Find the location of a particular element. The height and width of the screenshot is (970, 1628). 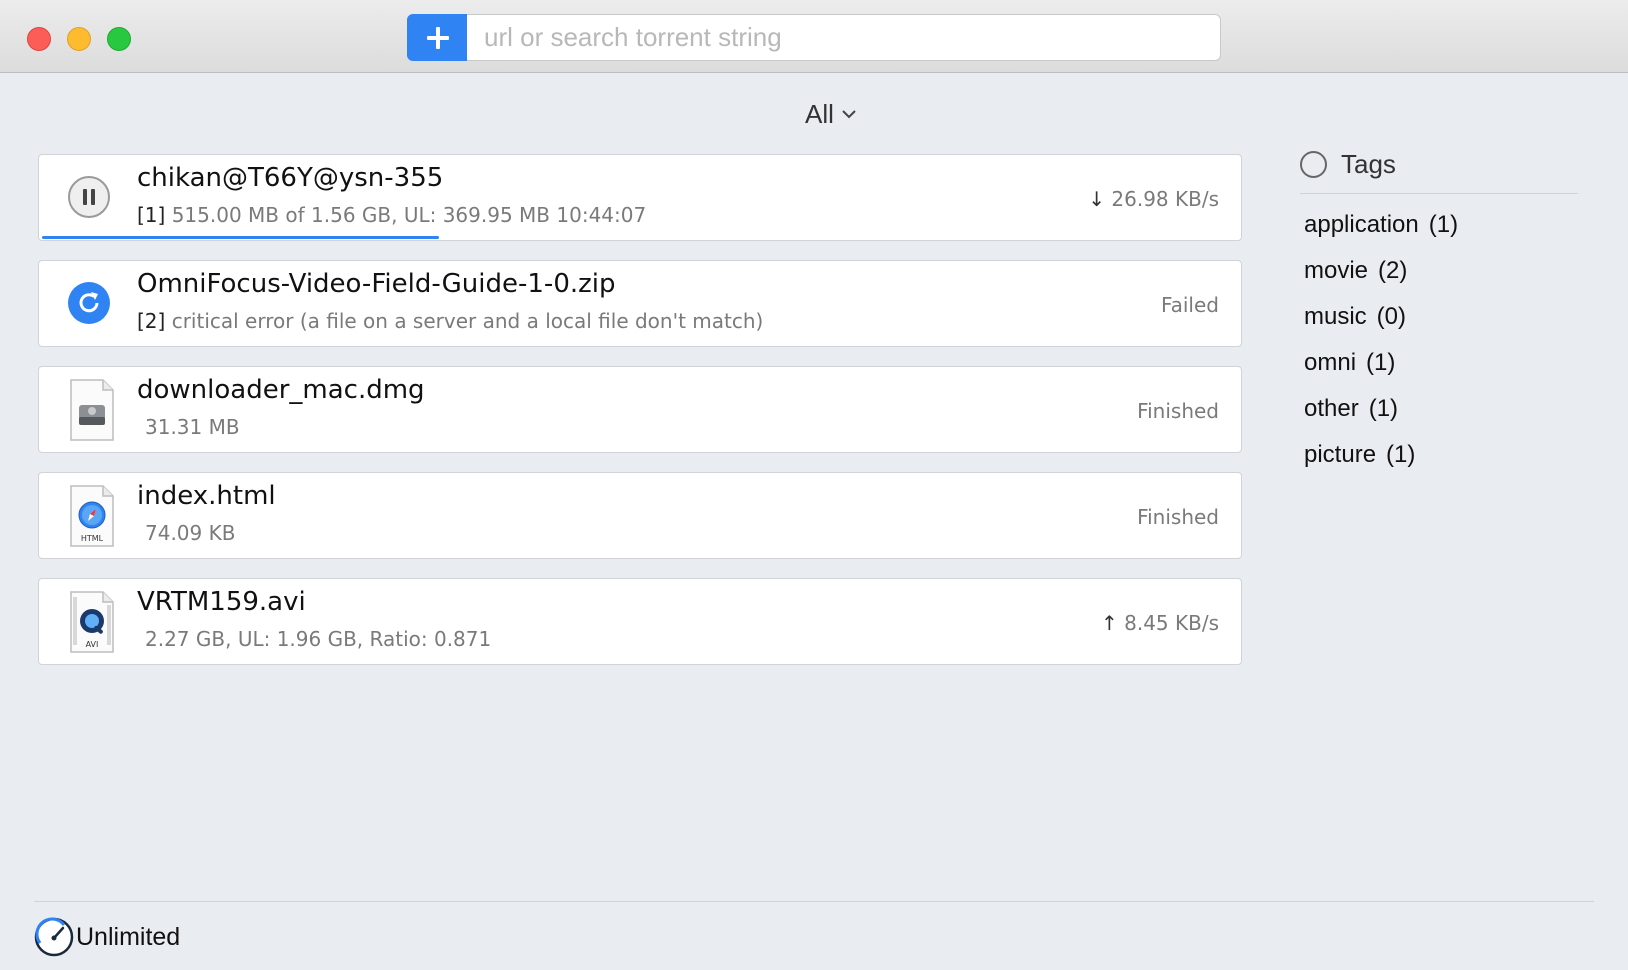

avi-file-icon: AVI is located at coordinates (92, 622).